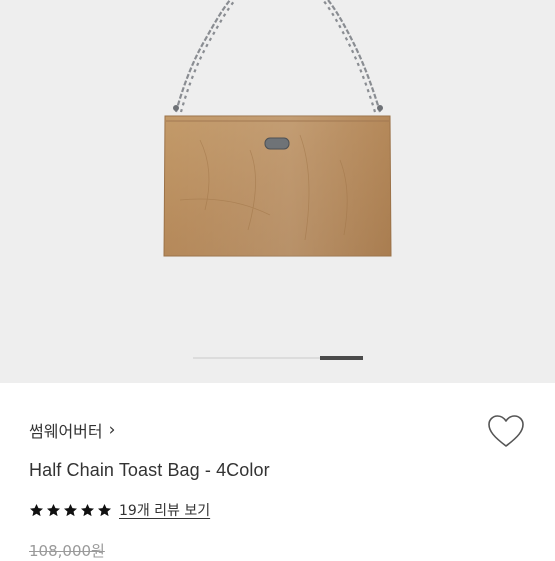  What do you see at coordinates (67, 551) in the screenshot?
I see `original-price: 108,000원` at bounding box center [67, 551].